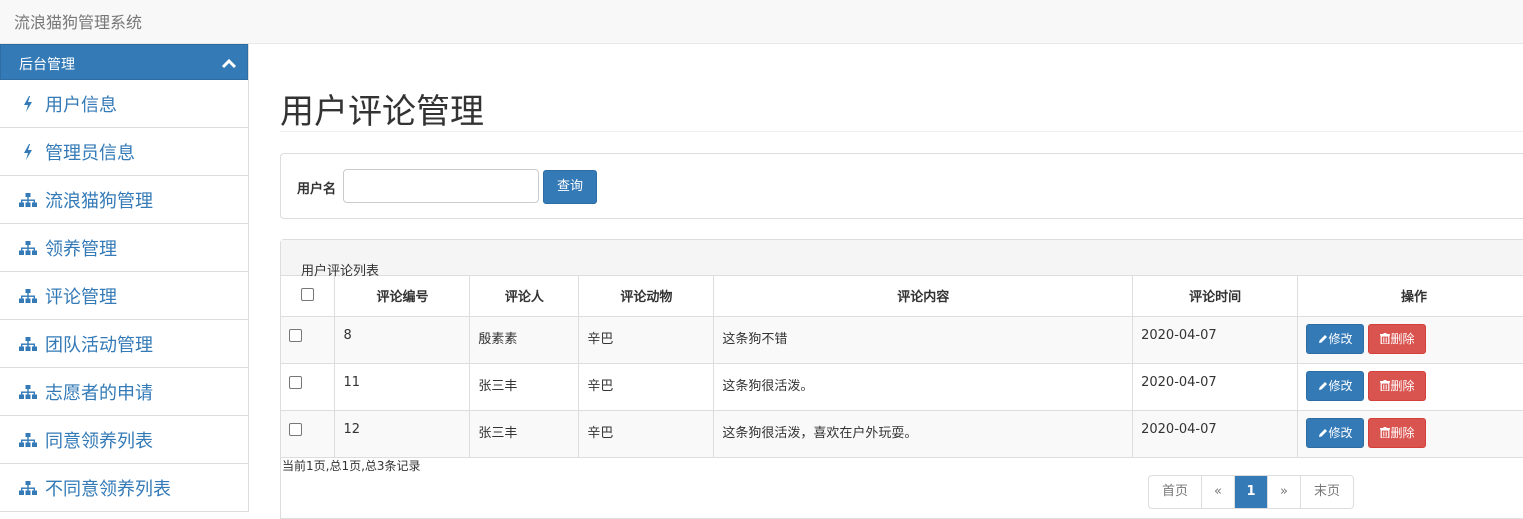  What do you see at coordinates (1410, 296) in the screenshot?
I see `column-header: 操作` at bounding box center [1410, 296].